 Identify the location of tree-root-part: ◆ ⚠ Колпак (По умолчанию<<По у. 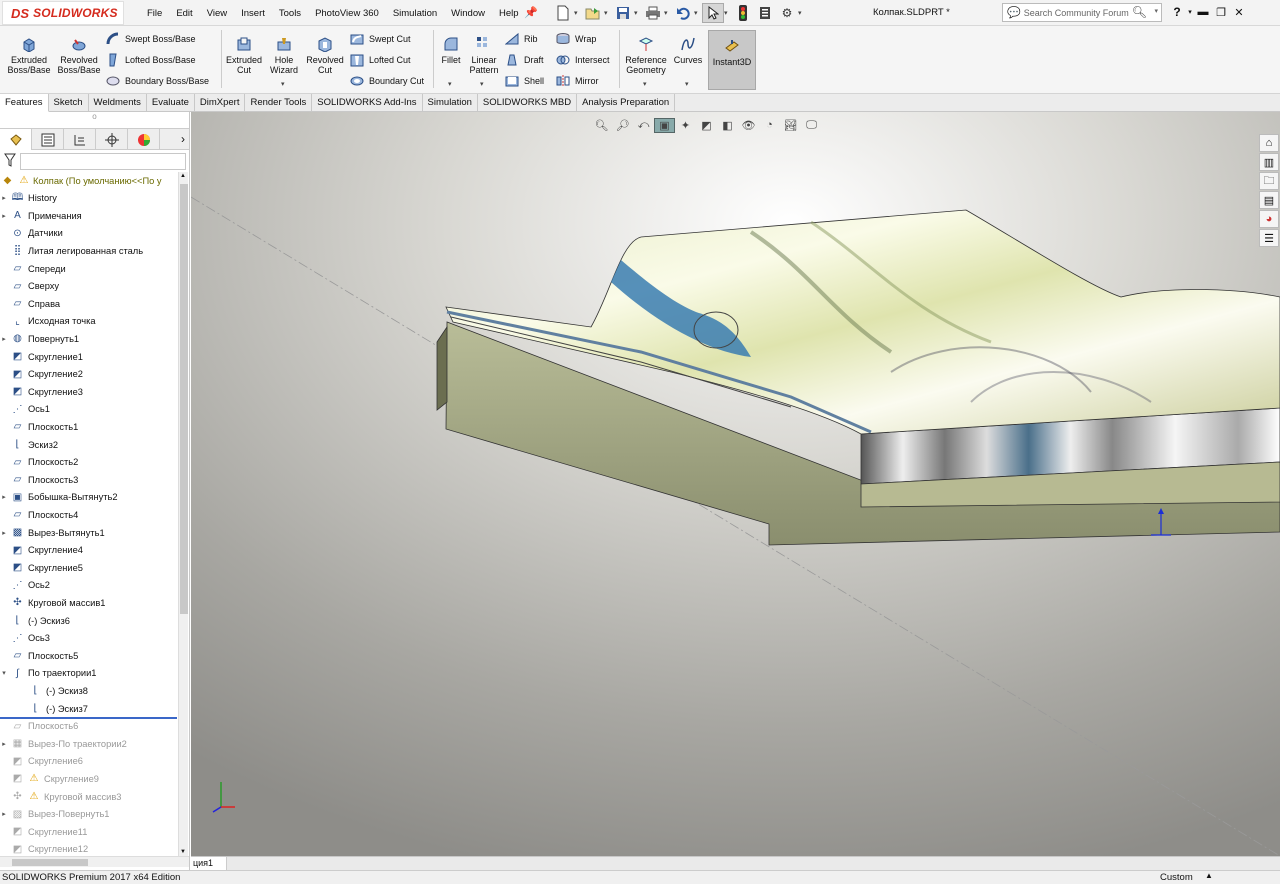
(88, 180).